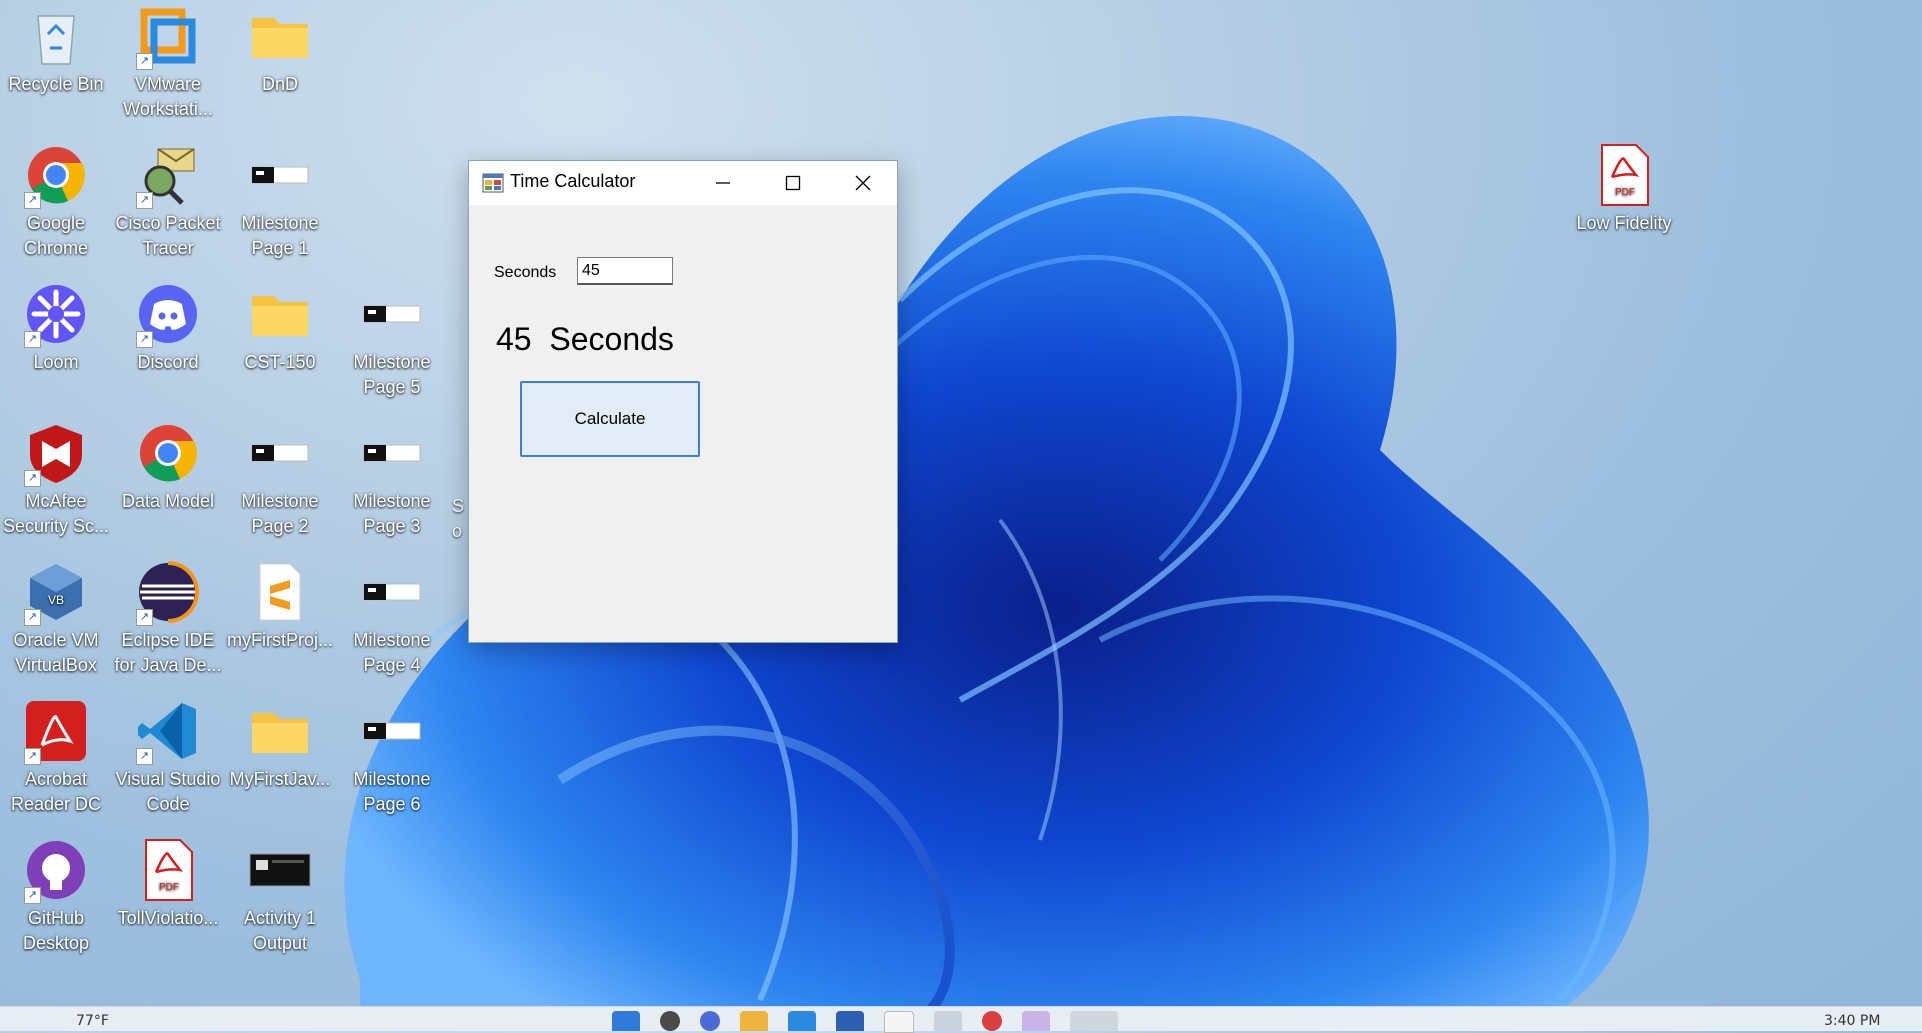 This screenshot has height=1033, width=1922. What do you see at coordinates (392, 791) in the screenshot?
I see `desktop-icon-label: Milestone Page 6` at bounding box center [392, 791].